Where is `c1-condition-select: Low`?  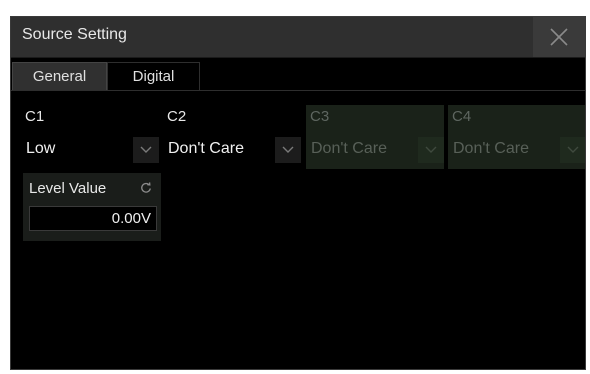 c1-condition-select: Low is located at coordinates (91, 150).